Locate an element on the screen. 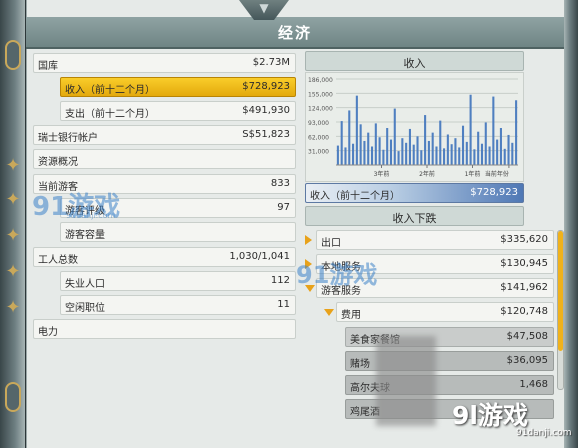  row-label: 收入（前十二个月） is located at coordinates (110, 90).